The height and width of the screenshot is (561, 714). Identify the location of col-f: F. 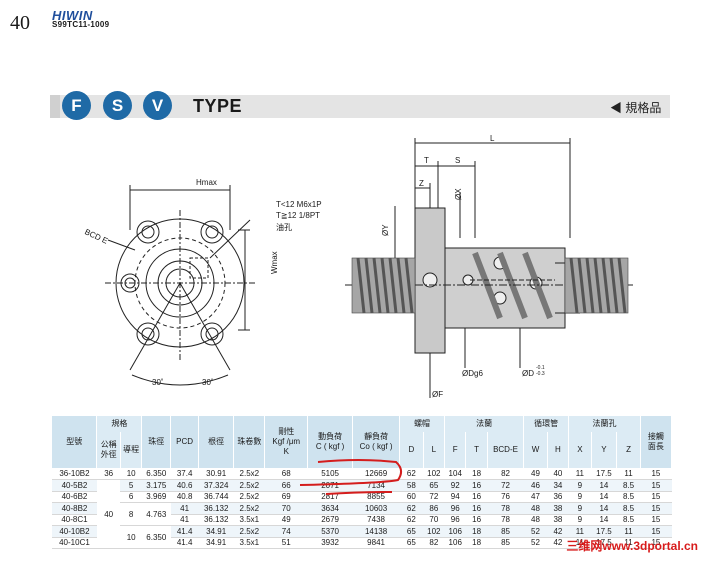
(455, 450).